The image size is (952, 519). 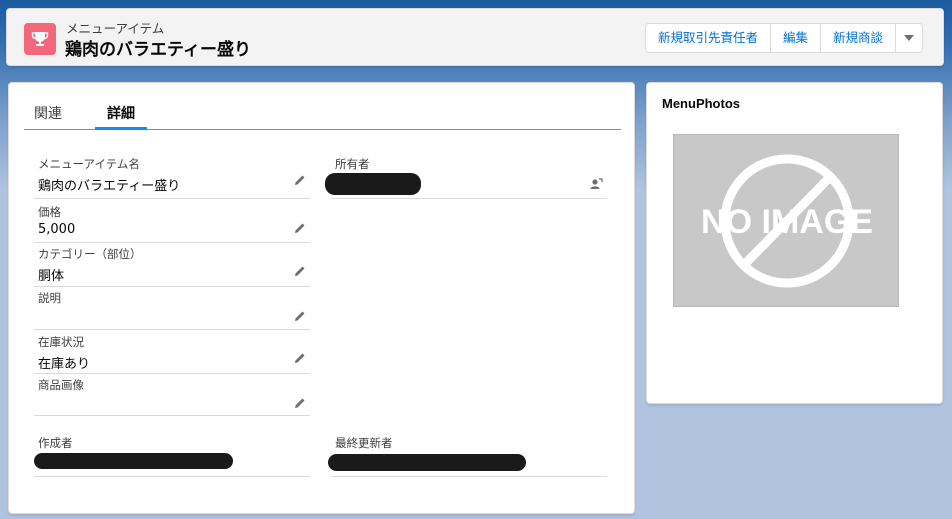 What do you see at coordinates (352, 164) in the screenshot?
I see `field-label: 所有者` at bounding box center [352, 164].